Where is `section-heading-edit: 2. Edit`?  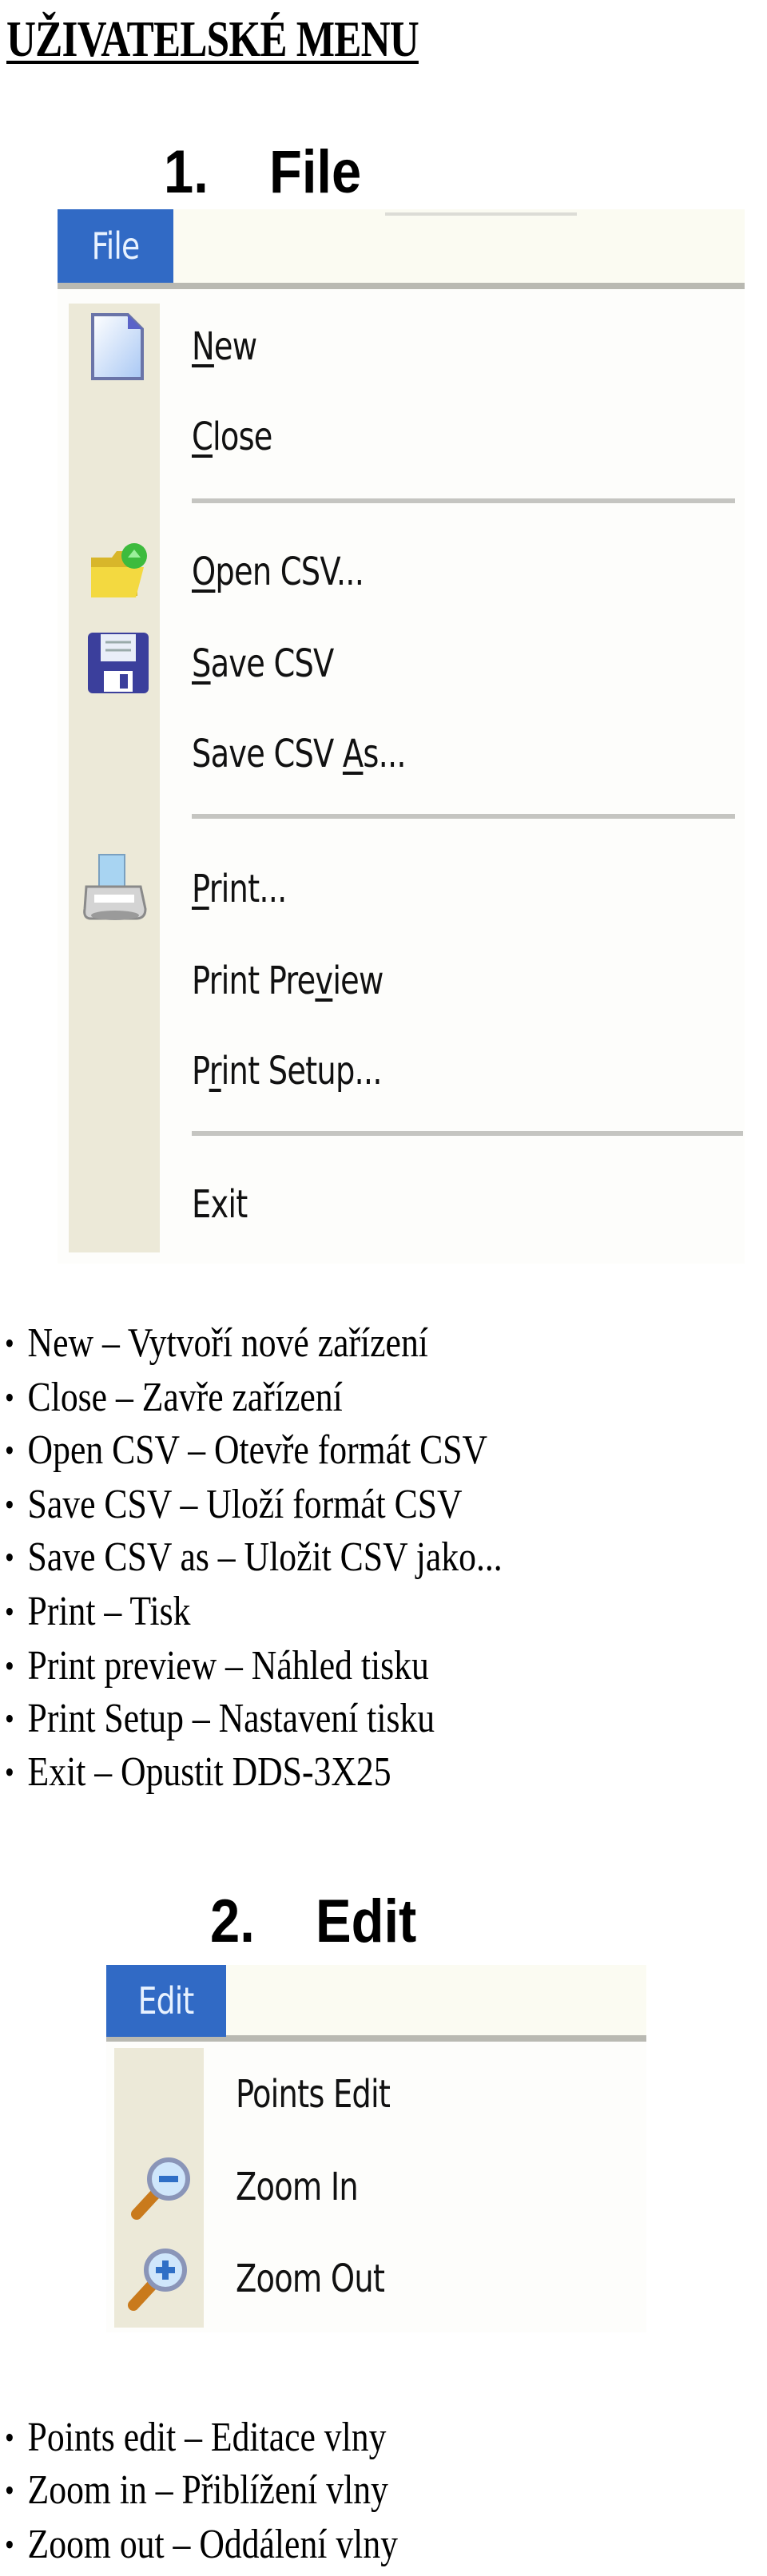
section-heading-edit: 2. Edit is located at coordinates (313, 1922).